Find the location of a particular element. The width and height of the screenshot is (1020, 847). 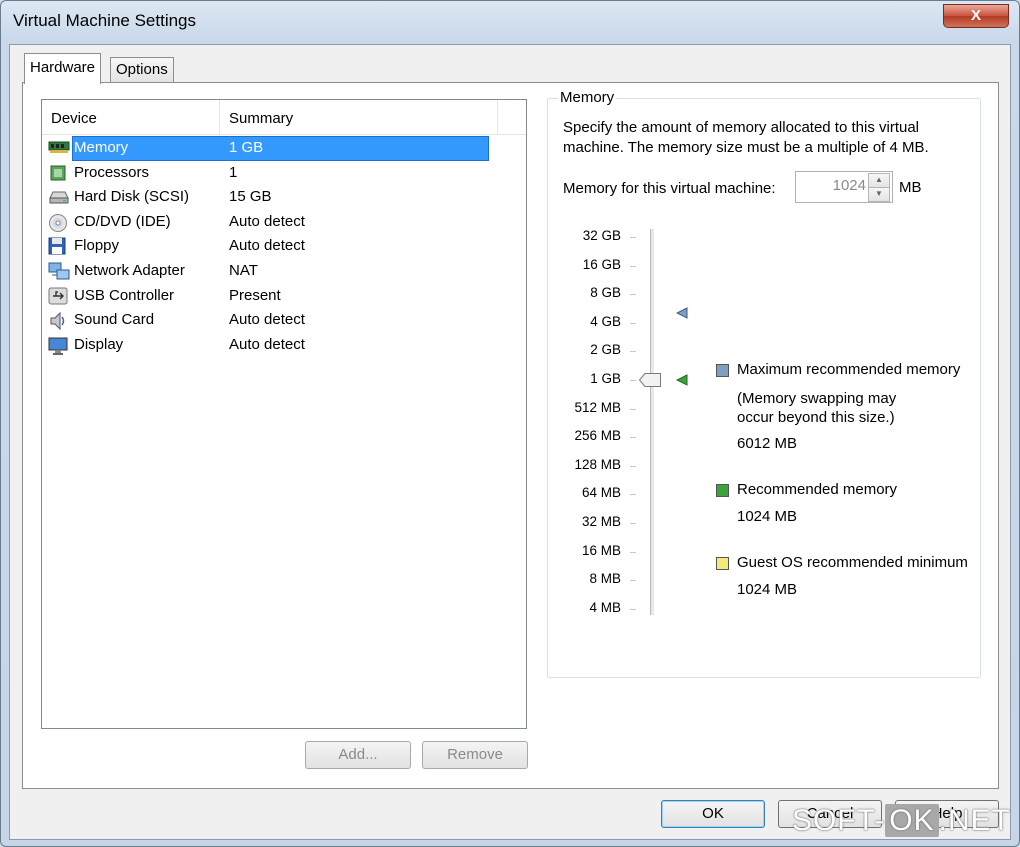

device-name: Memory is located at coordinates (101, 147).